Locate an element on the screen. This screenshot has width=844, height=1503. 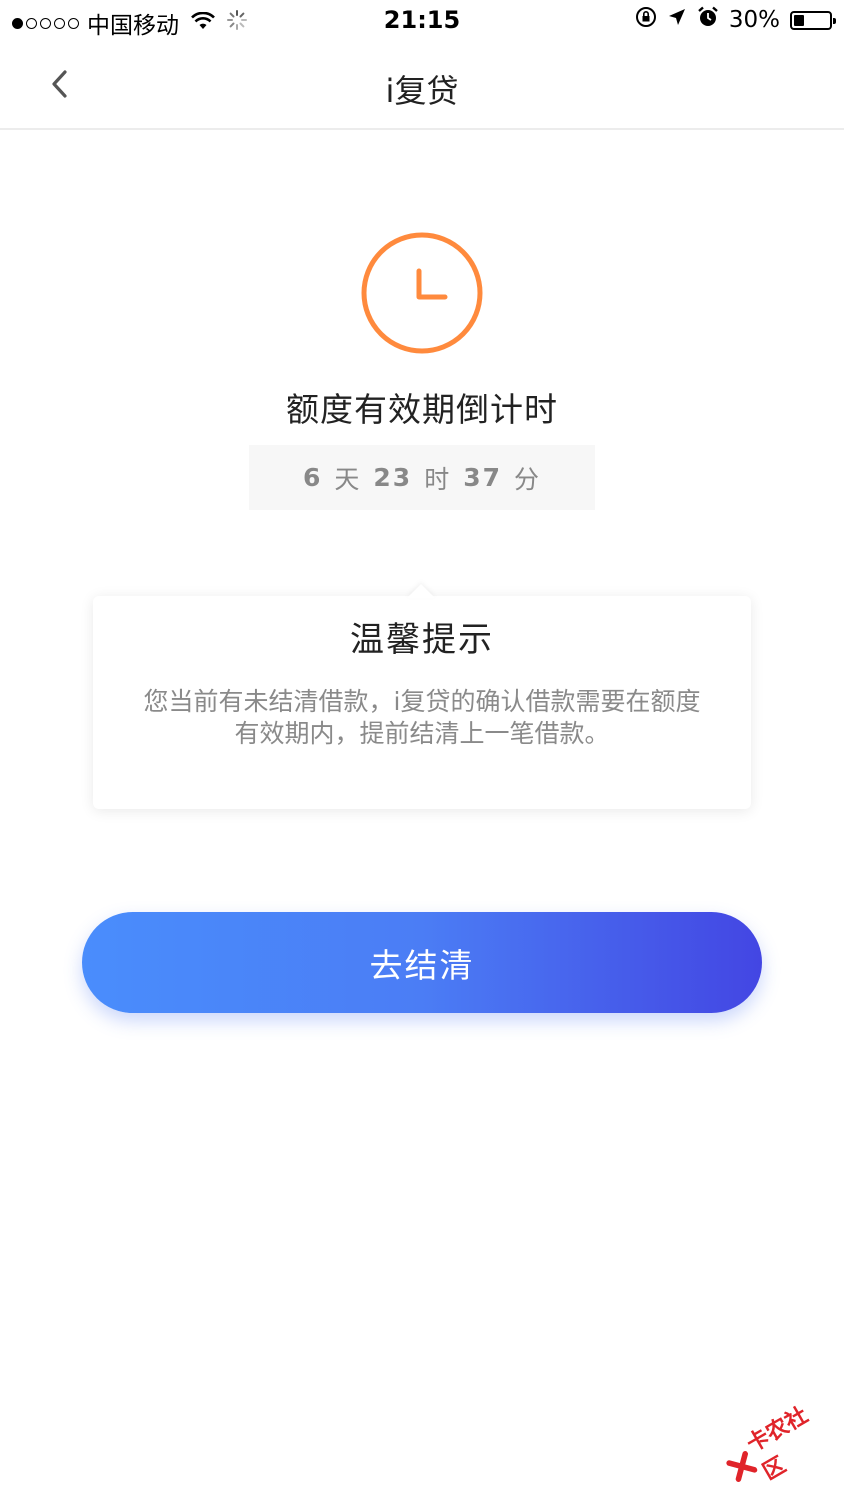
location-arrow-icon is located at coordinates (677, 20).